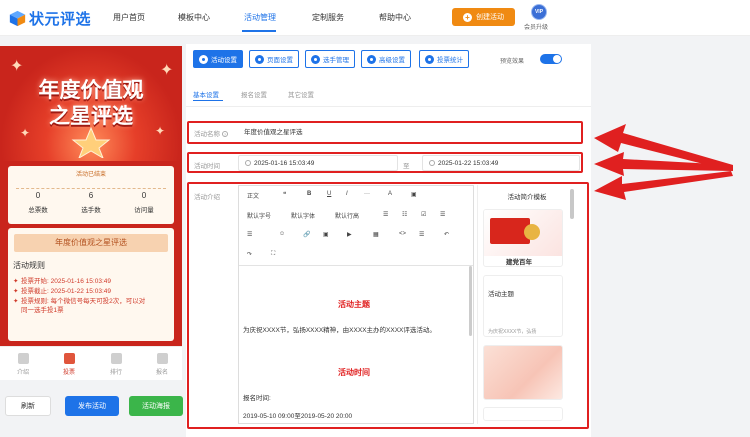 The image size is (750, 437). Describe the element at coordinates (490, 17) in the screenshot. I see `create-activity-label: 创建活动` at that location.